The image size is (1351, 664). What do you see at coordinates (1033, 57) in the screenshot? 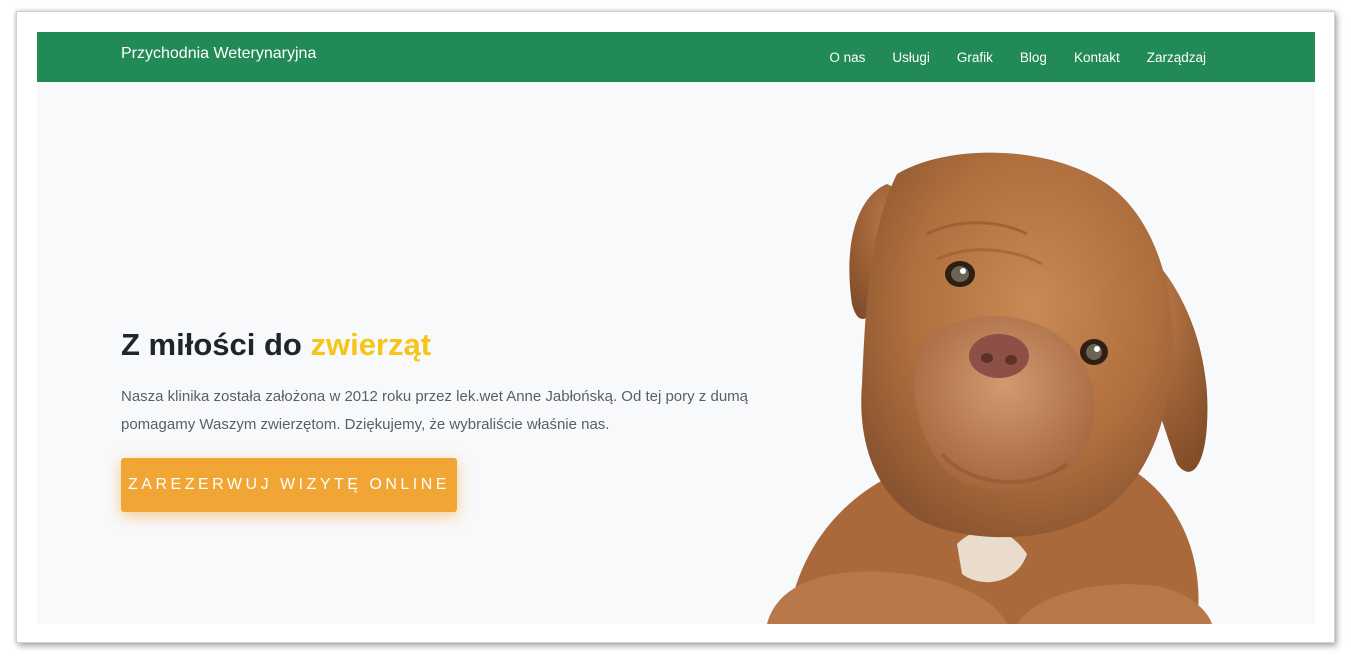
I see `nav-link-blog: Blog` at bounding box center [1033, 57].